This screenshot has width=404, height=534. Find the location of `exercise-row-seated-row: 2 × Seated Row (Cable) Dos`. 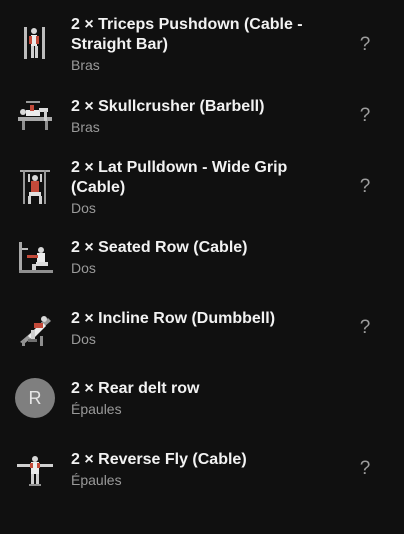

exercise-row-seated-row: 2 × Seated Row (Cable) Dos is located at coordinates (202, 263).